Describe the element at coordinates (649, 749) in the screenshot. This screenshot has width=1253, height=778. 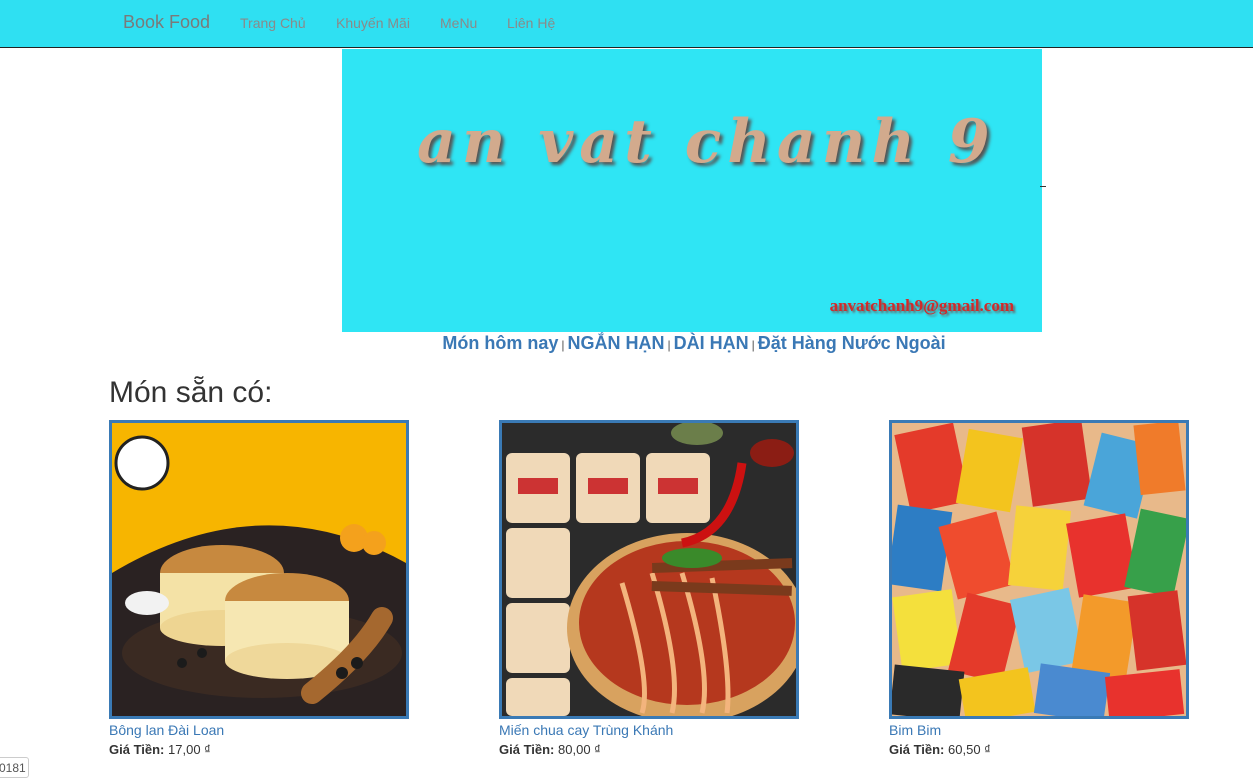
I see `product-price: Giá Tiền: 80,00 ₫` at that location.